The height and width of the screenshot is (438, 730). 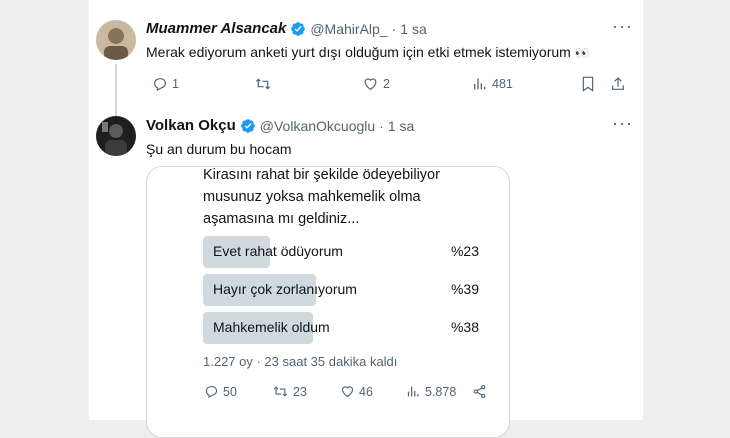 I want to click on author-handle: @VolkanOkcuoglu, so click(x=317, y=126).